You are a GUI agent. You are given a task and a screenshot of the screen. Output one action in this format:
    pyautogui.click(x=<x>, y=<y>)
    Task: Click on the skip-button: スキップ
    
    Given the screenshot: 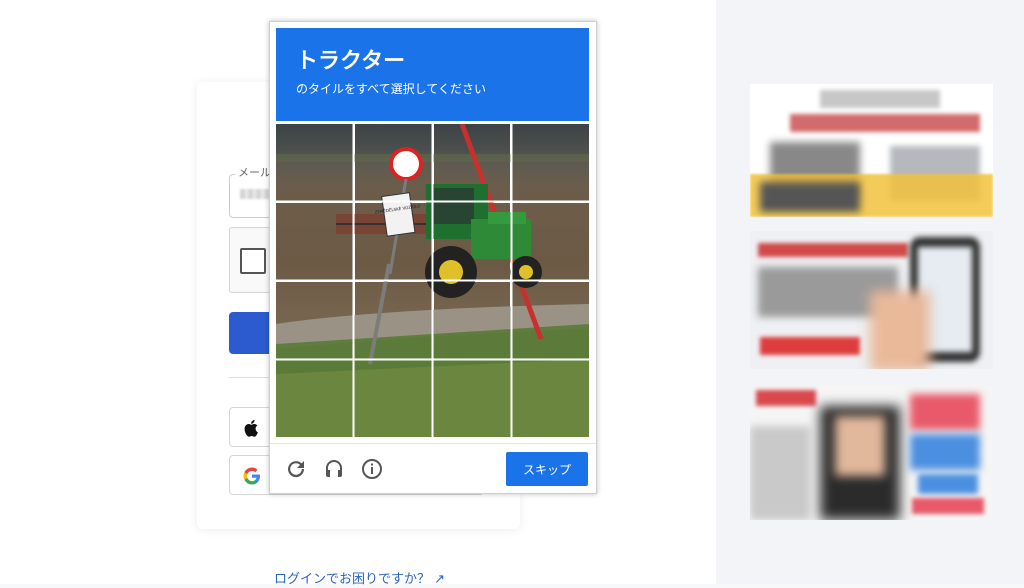 What is the action you would take?
    pyautogui.click(x=547, y=469)
    